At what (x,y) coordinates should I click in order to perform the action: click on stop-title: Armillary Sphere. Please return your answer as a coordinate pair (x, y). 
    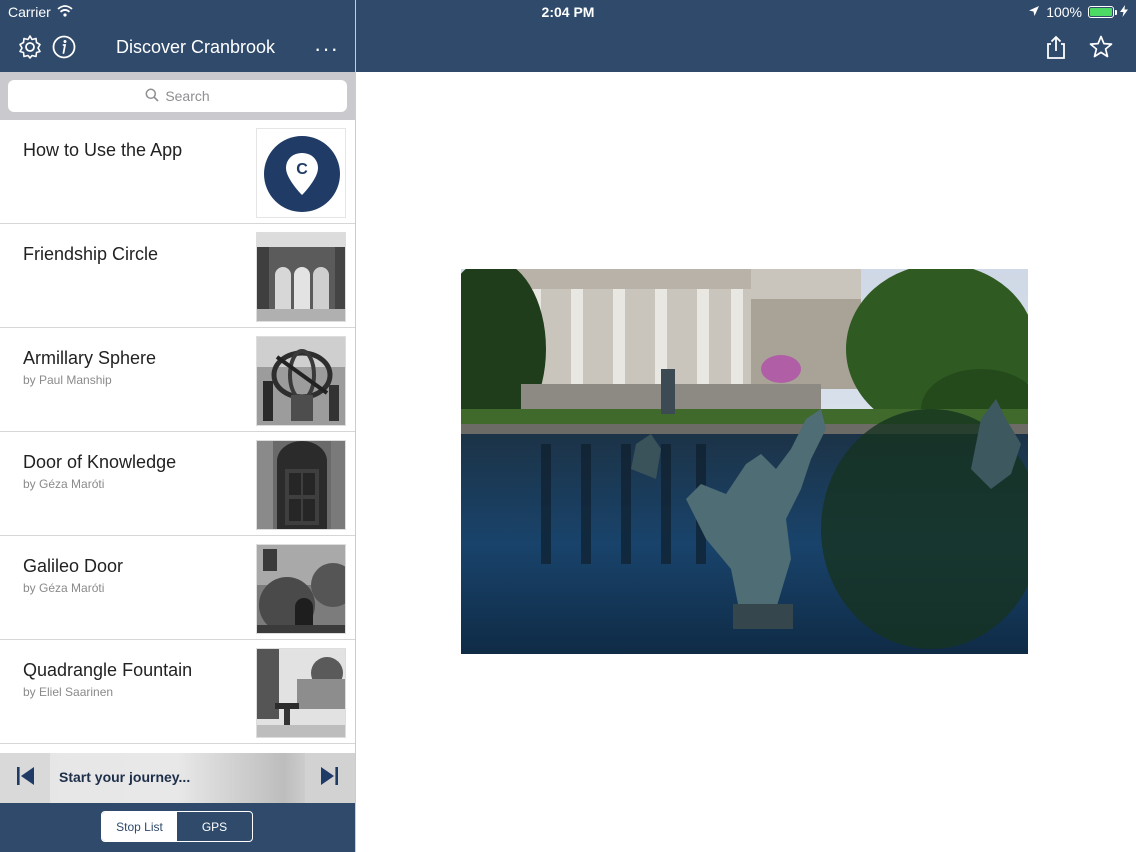
    Looking at the image, I should click on (90, 358).